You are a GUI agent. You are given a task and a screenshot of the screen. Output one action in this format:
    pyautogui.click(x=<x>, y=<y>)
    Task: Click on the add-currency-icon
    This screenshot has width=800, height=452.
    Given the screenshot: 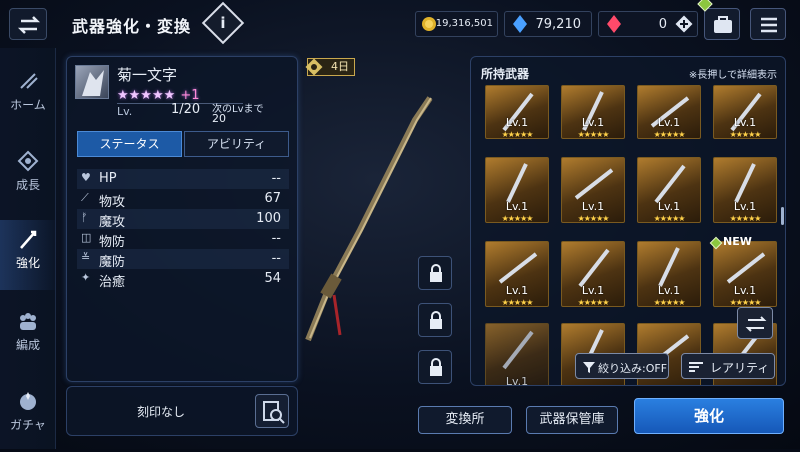 What is the action you would take?
    pyautogui.click(x=684, y=24)
    